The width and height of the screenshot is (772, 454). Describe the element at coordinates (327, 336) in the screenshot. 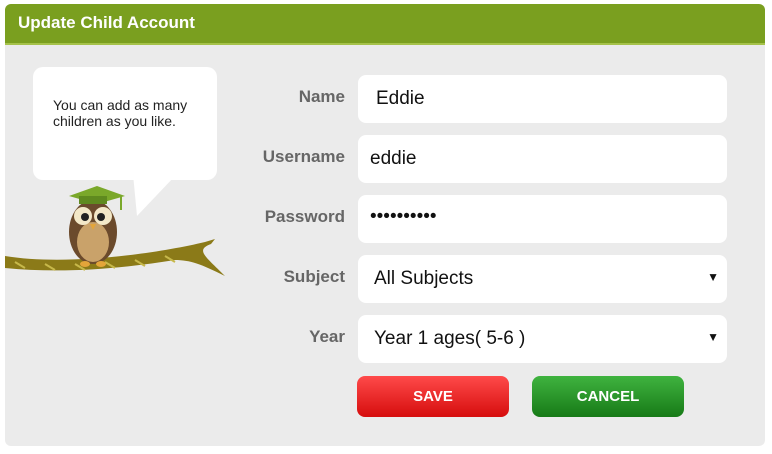

I see `year-label: Year` at that location.